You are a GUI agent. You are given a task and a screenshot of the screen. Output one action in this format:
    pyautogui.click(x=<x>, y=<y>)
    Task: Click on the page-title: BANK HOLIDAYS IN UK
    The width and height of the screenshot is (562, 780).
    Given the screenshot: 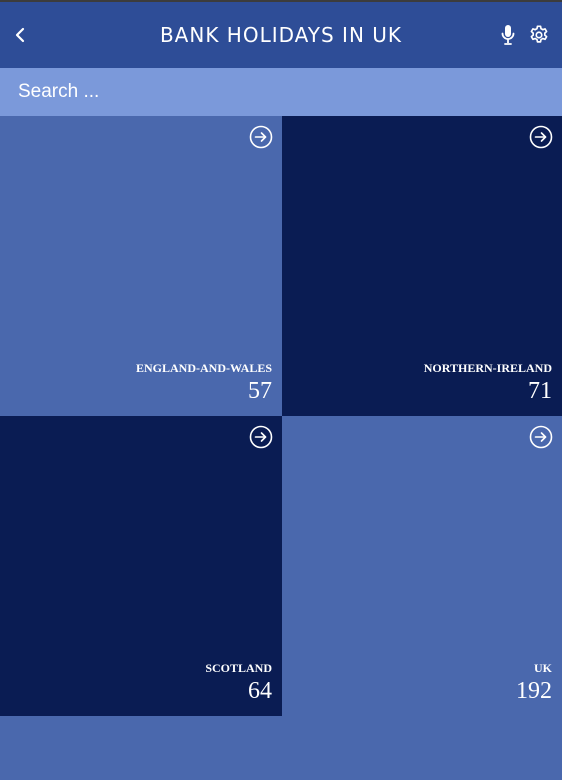 What is the action you would take?
    pyautogui.click(x=281, y=35)
    